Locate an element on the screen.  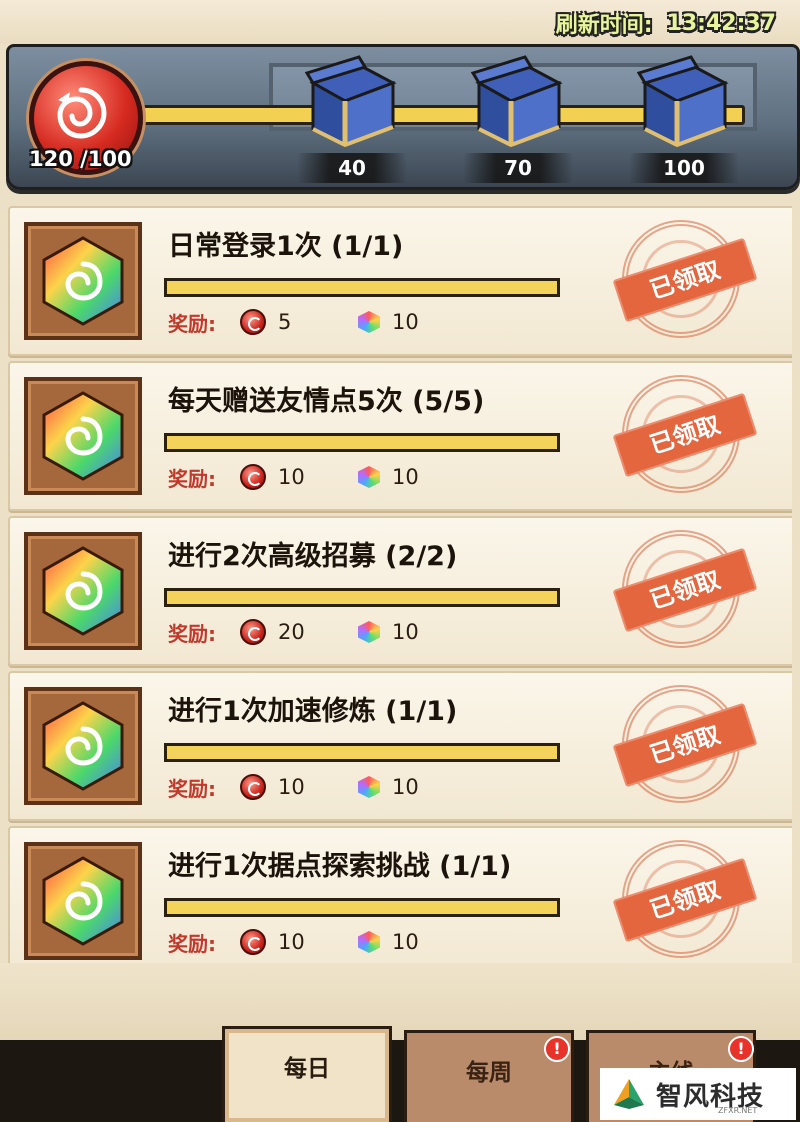
chest-threshold-label: 100 is located at coordinates (684, 168).